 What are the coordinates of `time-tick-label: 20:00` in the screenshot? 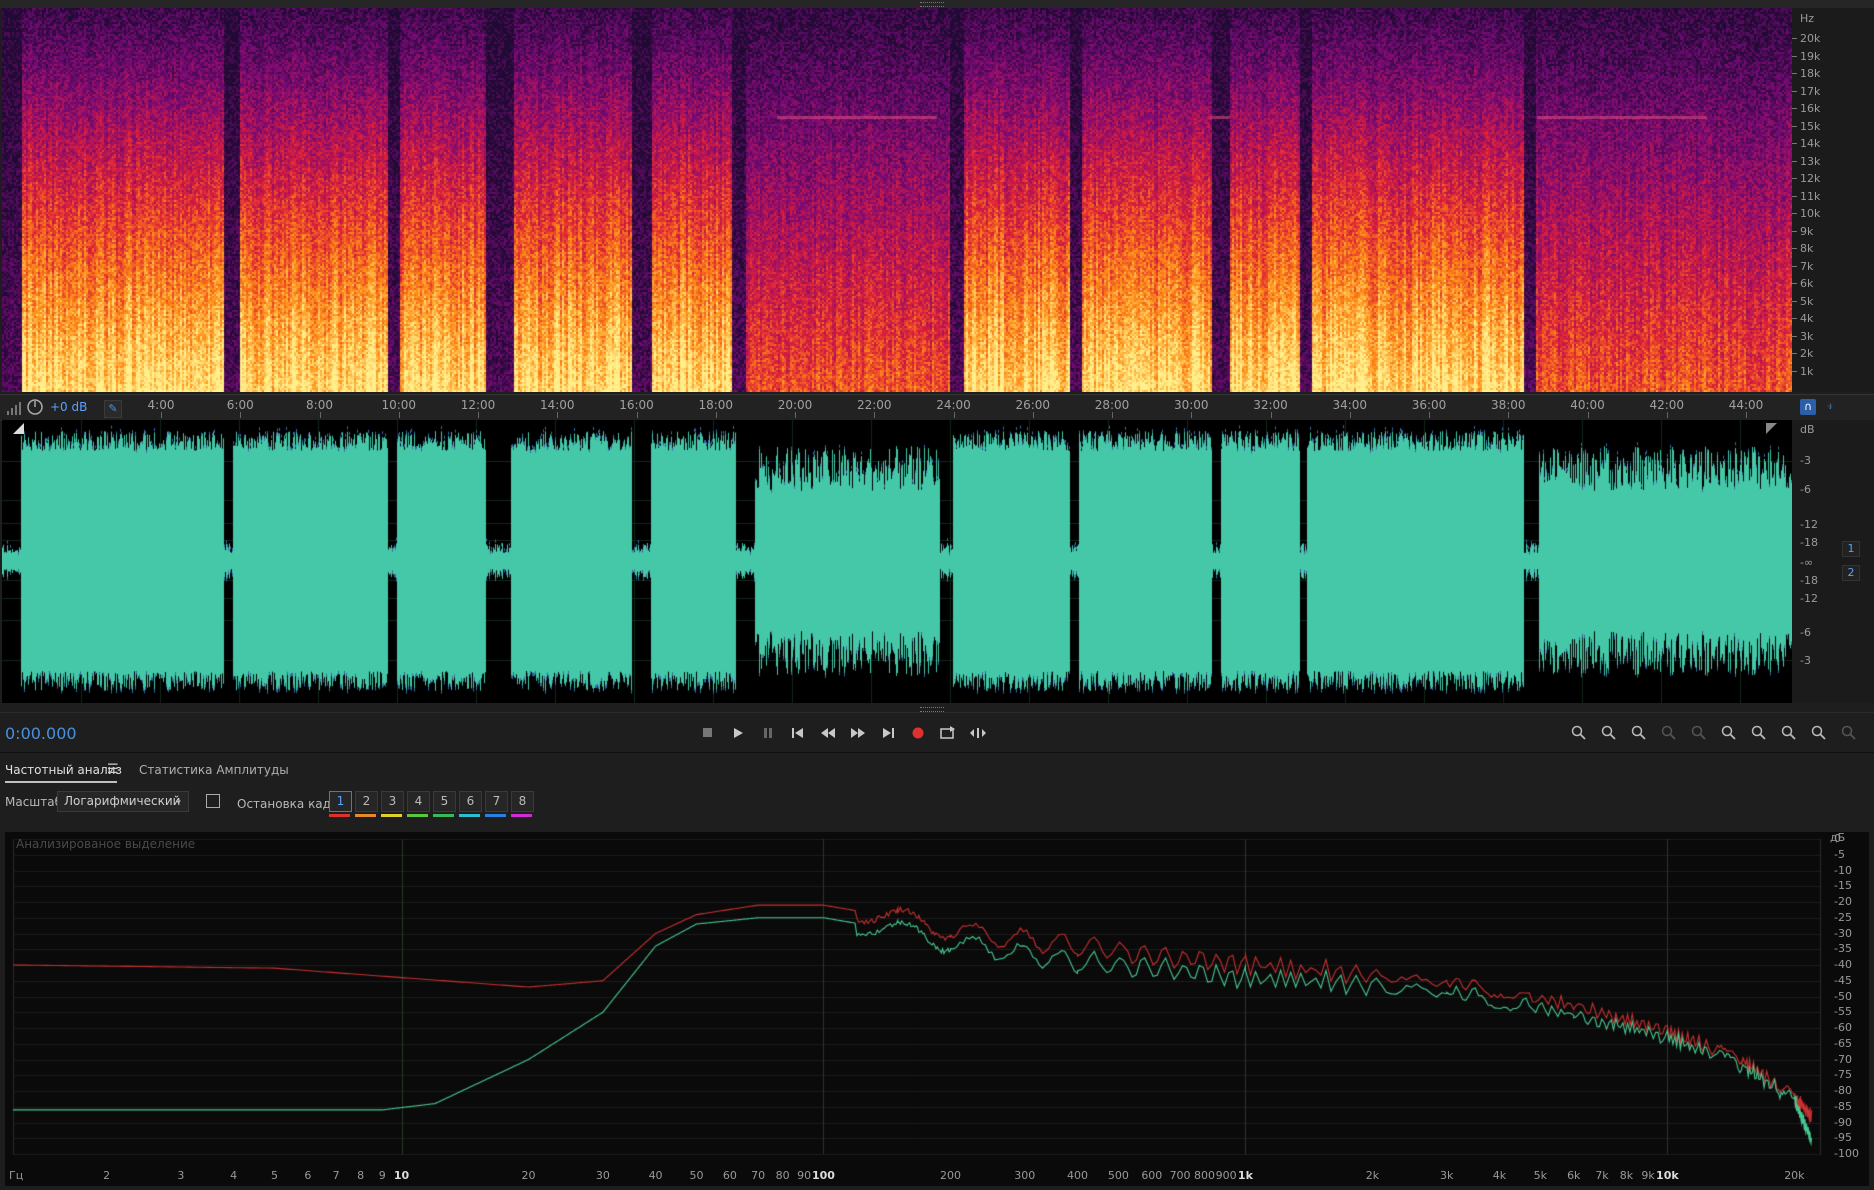 It's located at (795, 405).